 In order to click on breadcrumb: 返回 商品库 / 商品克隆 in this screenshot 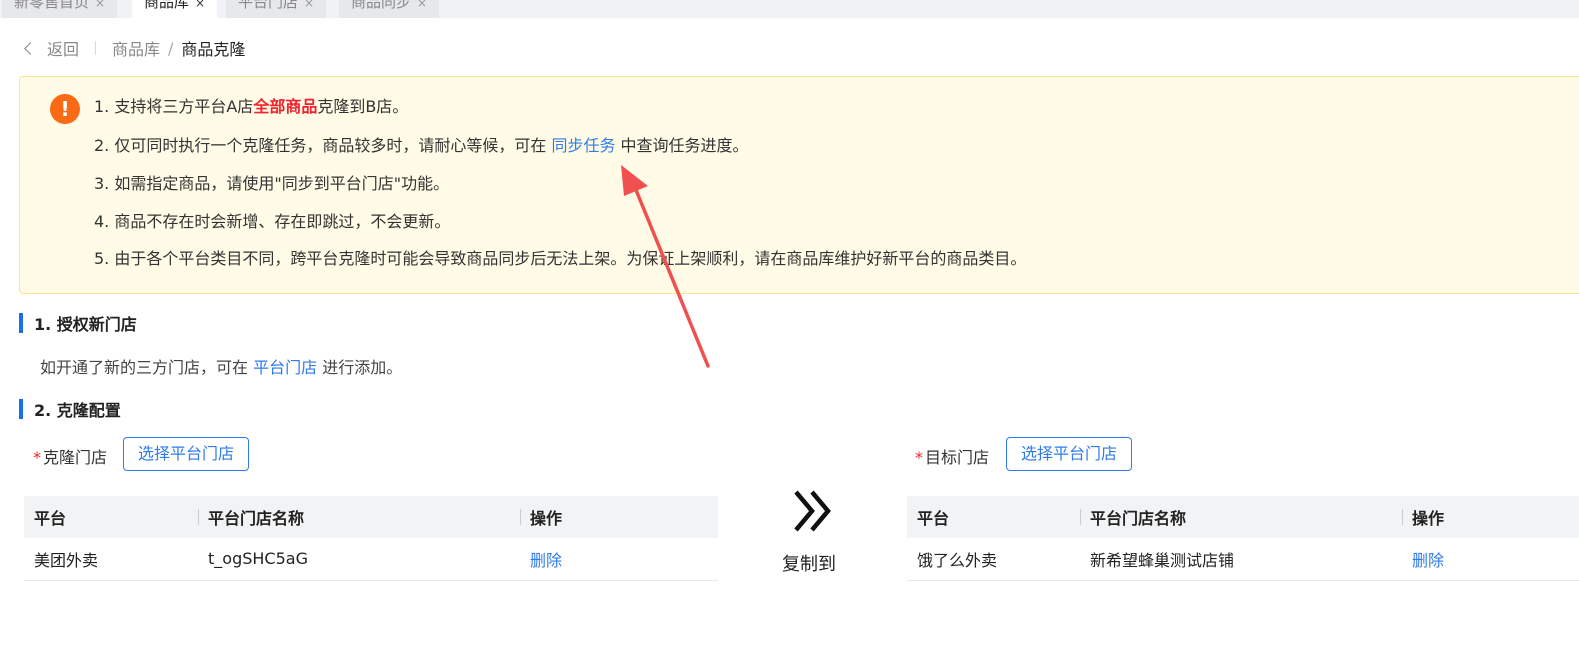, I will do `click(133, 48)`.